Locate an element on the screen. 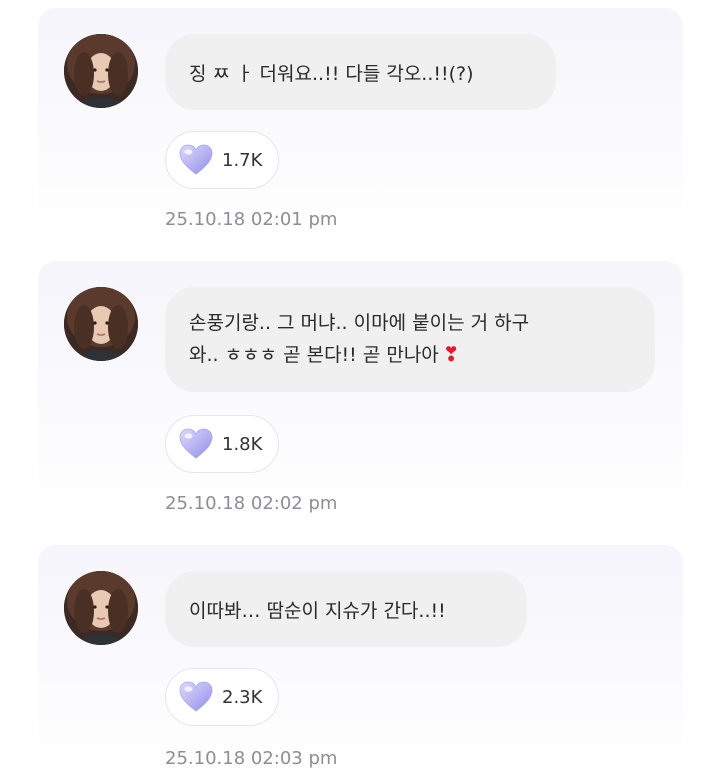 This screenshot has height=783, width=720. reaction-button: 2.3K is located at coordinates (222, 697).